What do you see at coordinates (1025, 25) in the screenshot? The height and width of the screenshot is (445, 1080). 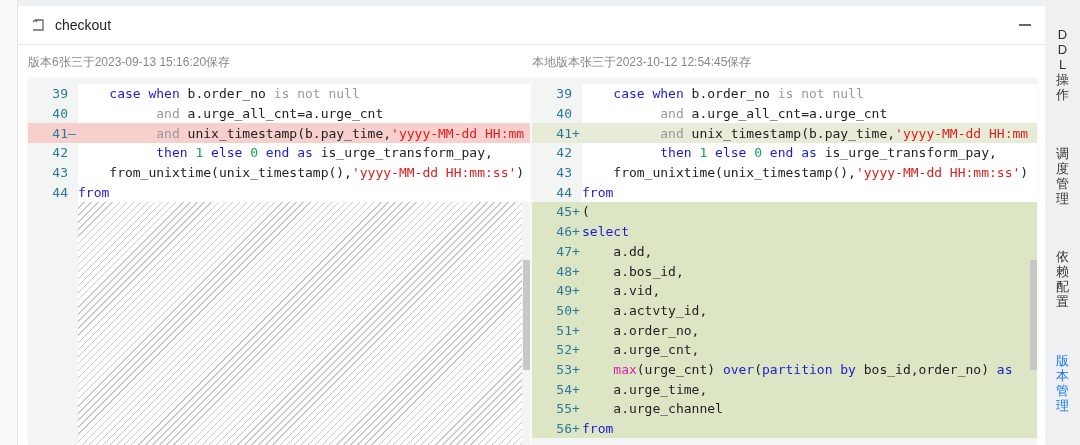 I see `minimize-icon` at bounding box center [1025, 25].